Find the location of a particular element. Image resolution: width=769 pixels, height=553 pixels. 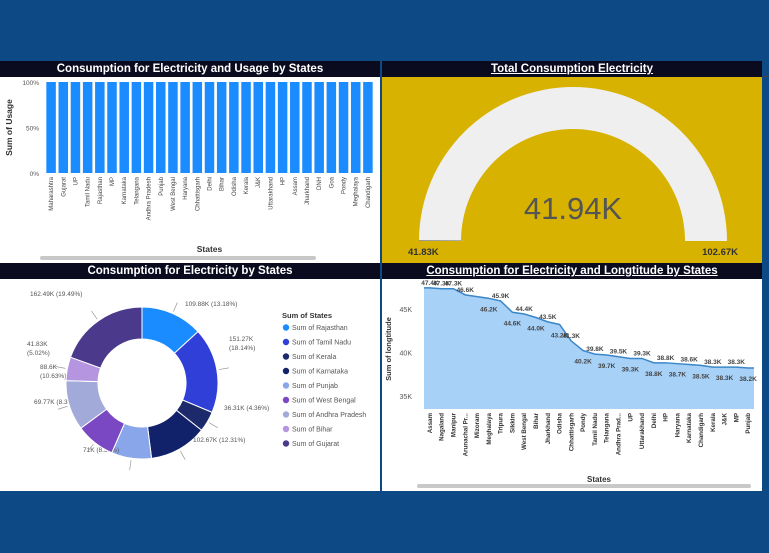

usage-scrollbar is located at coordinates (178, 258).